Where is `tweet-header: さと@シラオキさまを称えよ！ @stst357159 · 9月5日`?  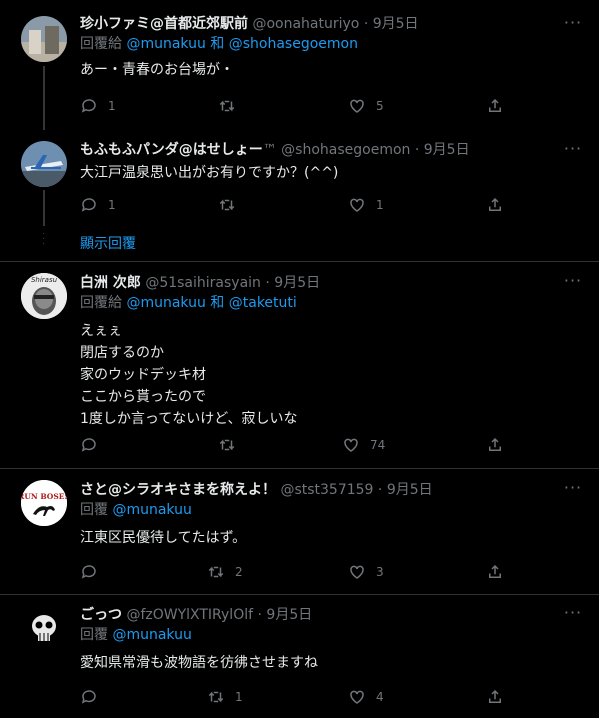
tweet-header: さと@シラオキさまを称えよ！ @stst357159 · 9月5日 is located at coordinates (329, 490).